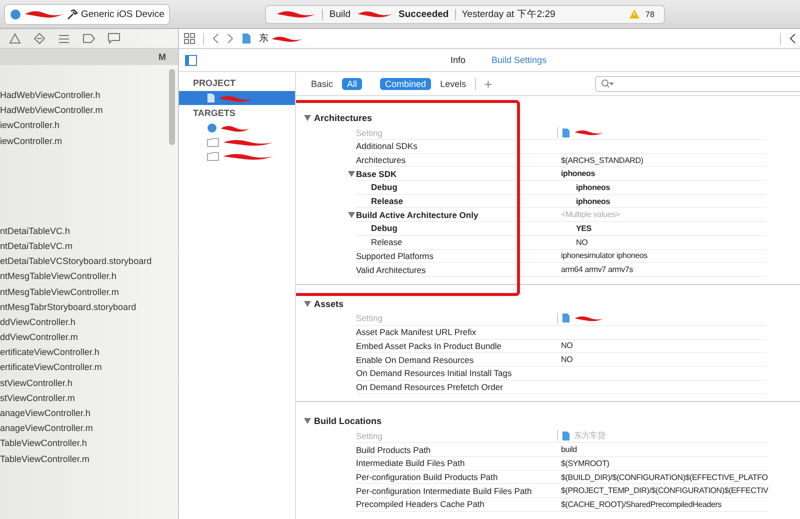 This screenshot has height=519, width=800. I want to click on setting-value: $(PROJECT_TEMP_DIR)/$(CONFIGURATION)$(EFFECTIV, so click(664, 491).